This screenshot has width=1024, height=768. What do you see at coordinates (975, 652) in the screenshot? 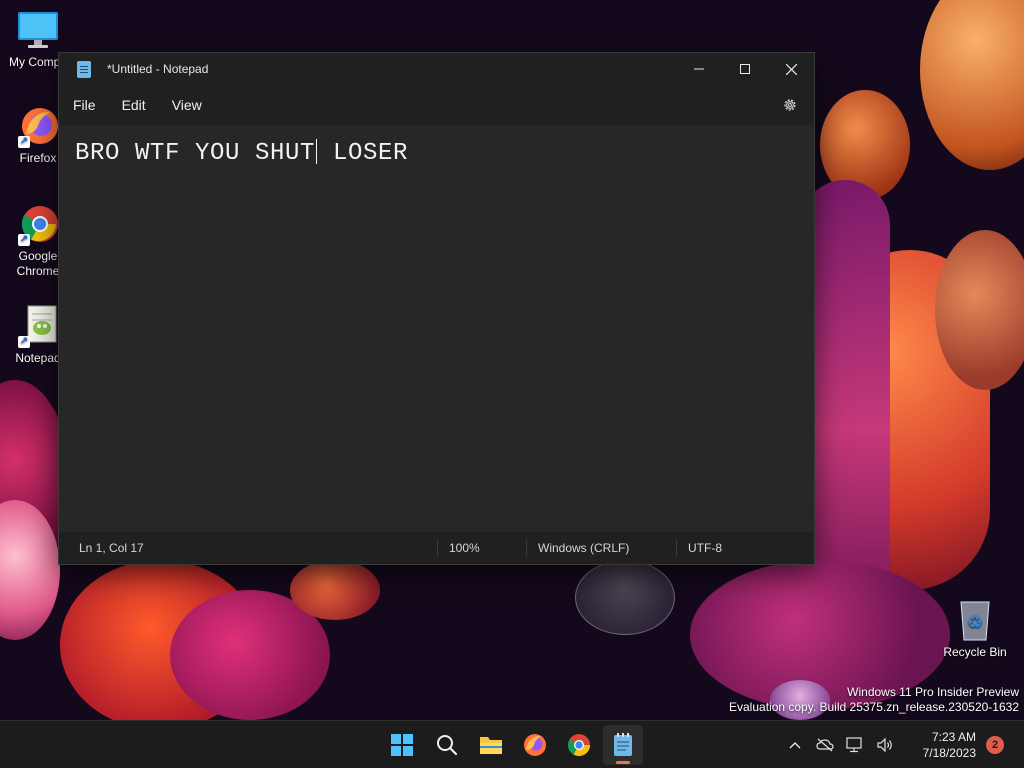
I see `desktop-icon-label: Recycle Bin` at bounding box center [975, 652].